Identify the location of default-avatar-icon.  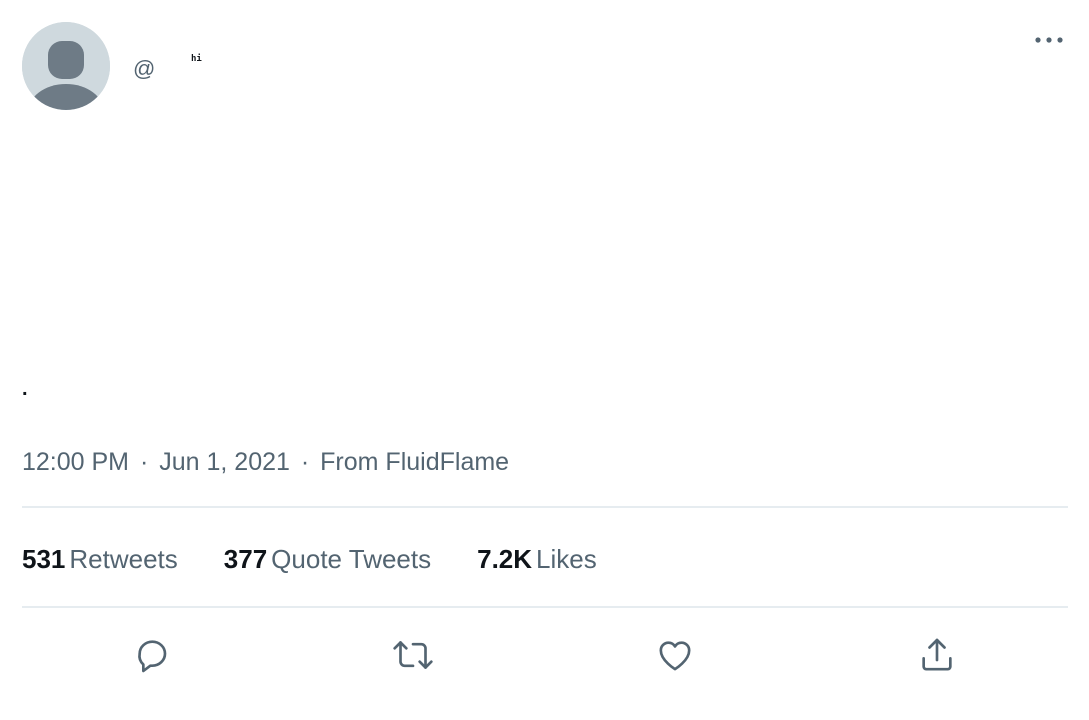
(66, 66).